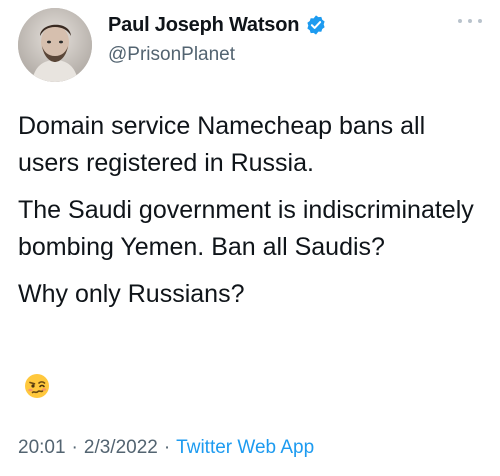 The height and width of the screenshot is (476, 500). Describe the element at coordinates (42, 447) in the screenshot. I see `tweet-time: 20:01` at that location.